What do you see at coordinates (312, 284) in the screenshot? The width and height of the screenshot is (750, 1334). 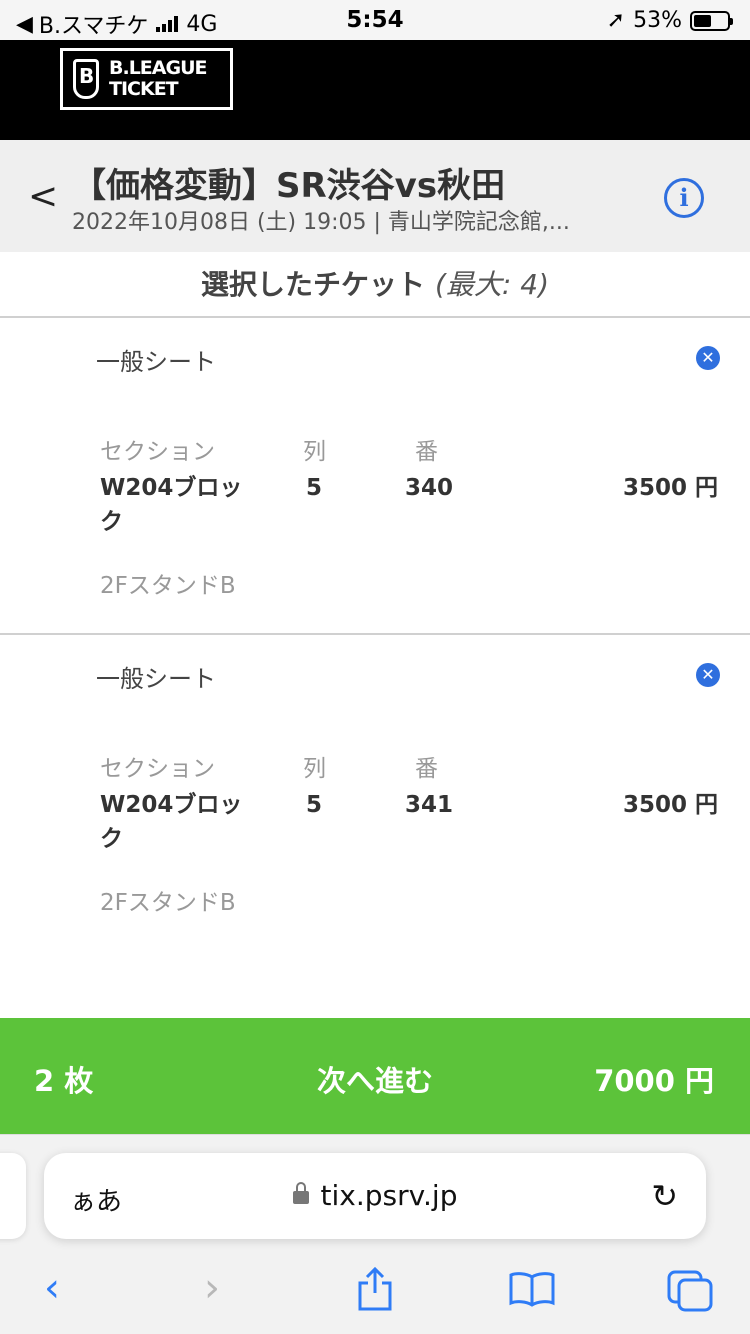 I see `selected-tickets-title: 選択したチケット` at bounding box center [312, 284].